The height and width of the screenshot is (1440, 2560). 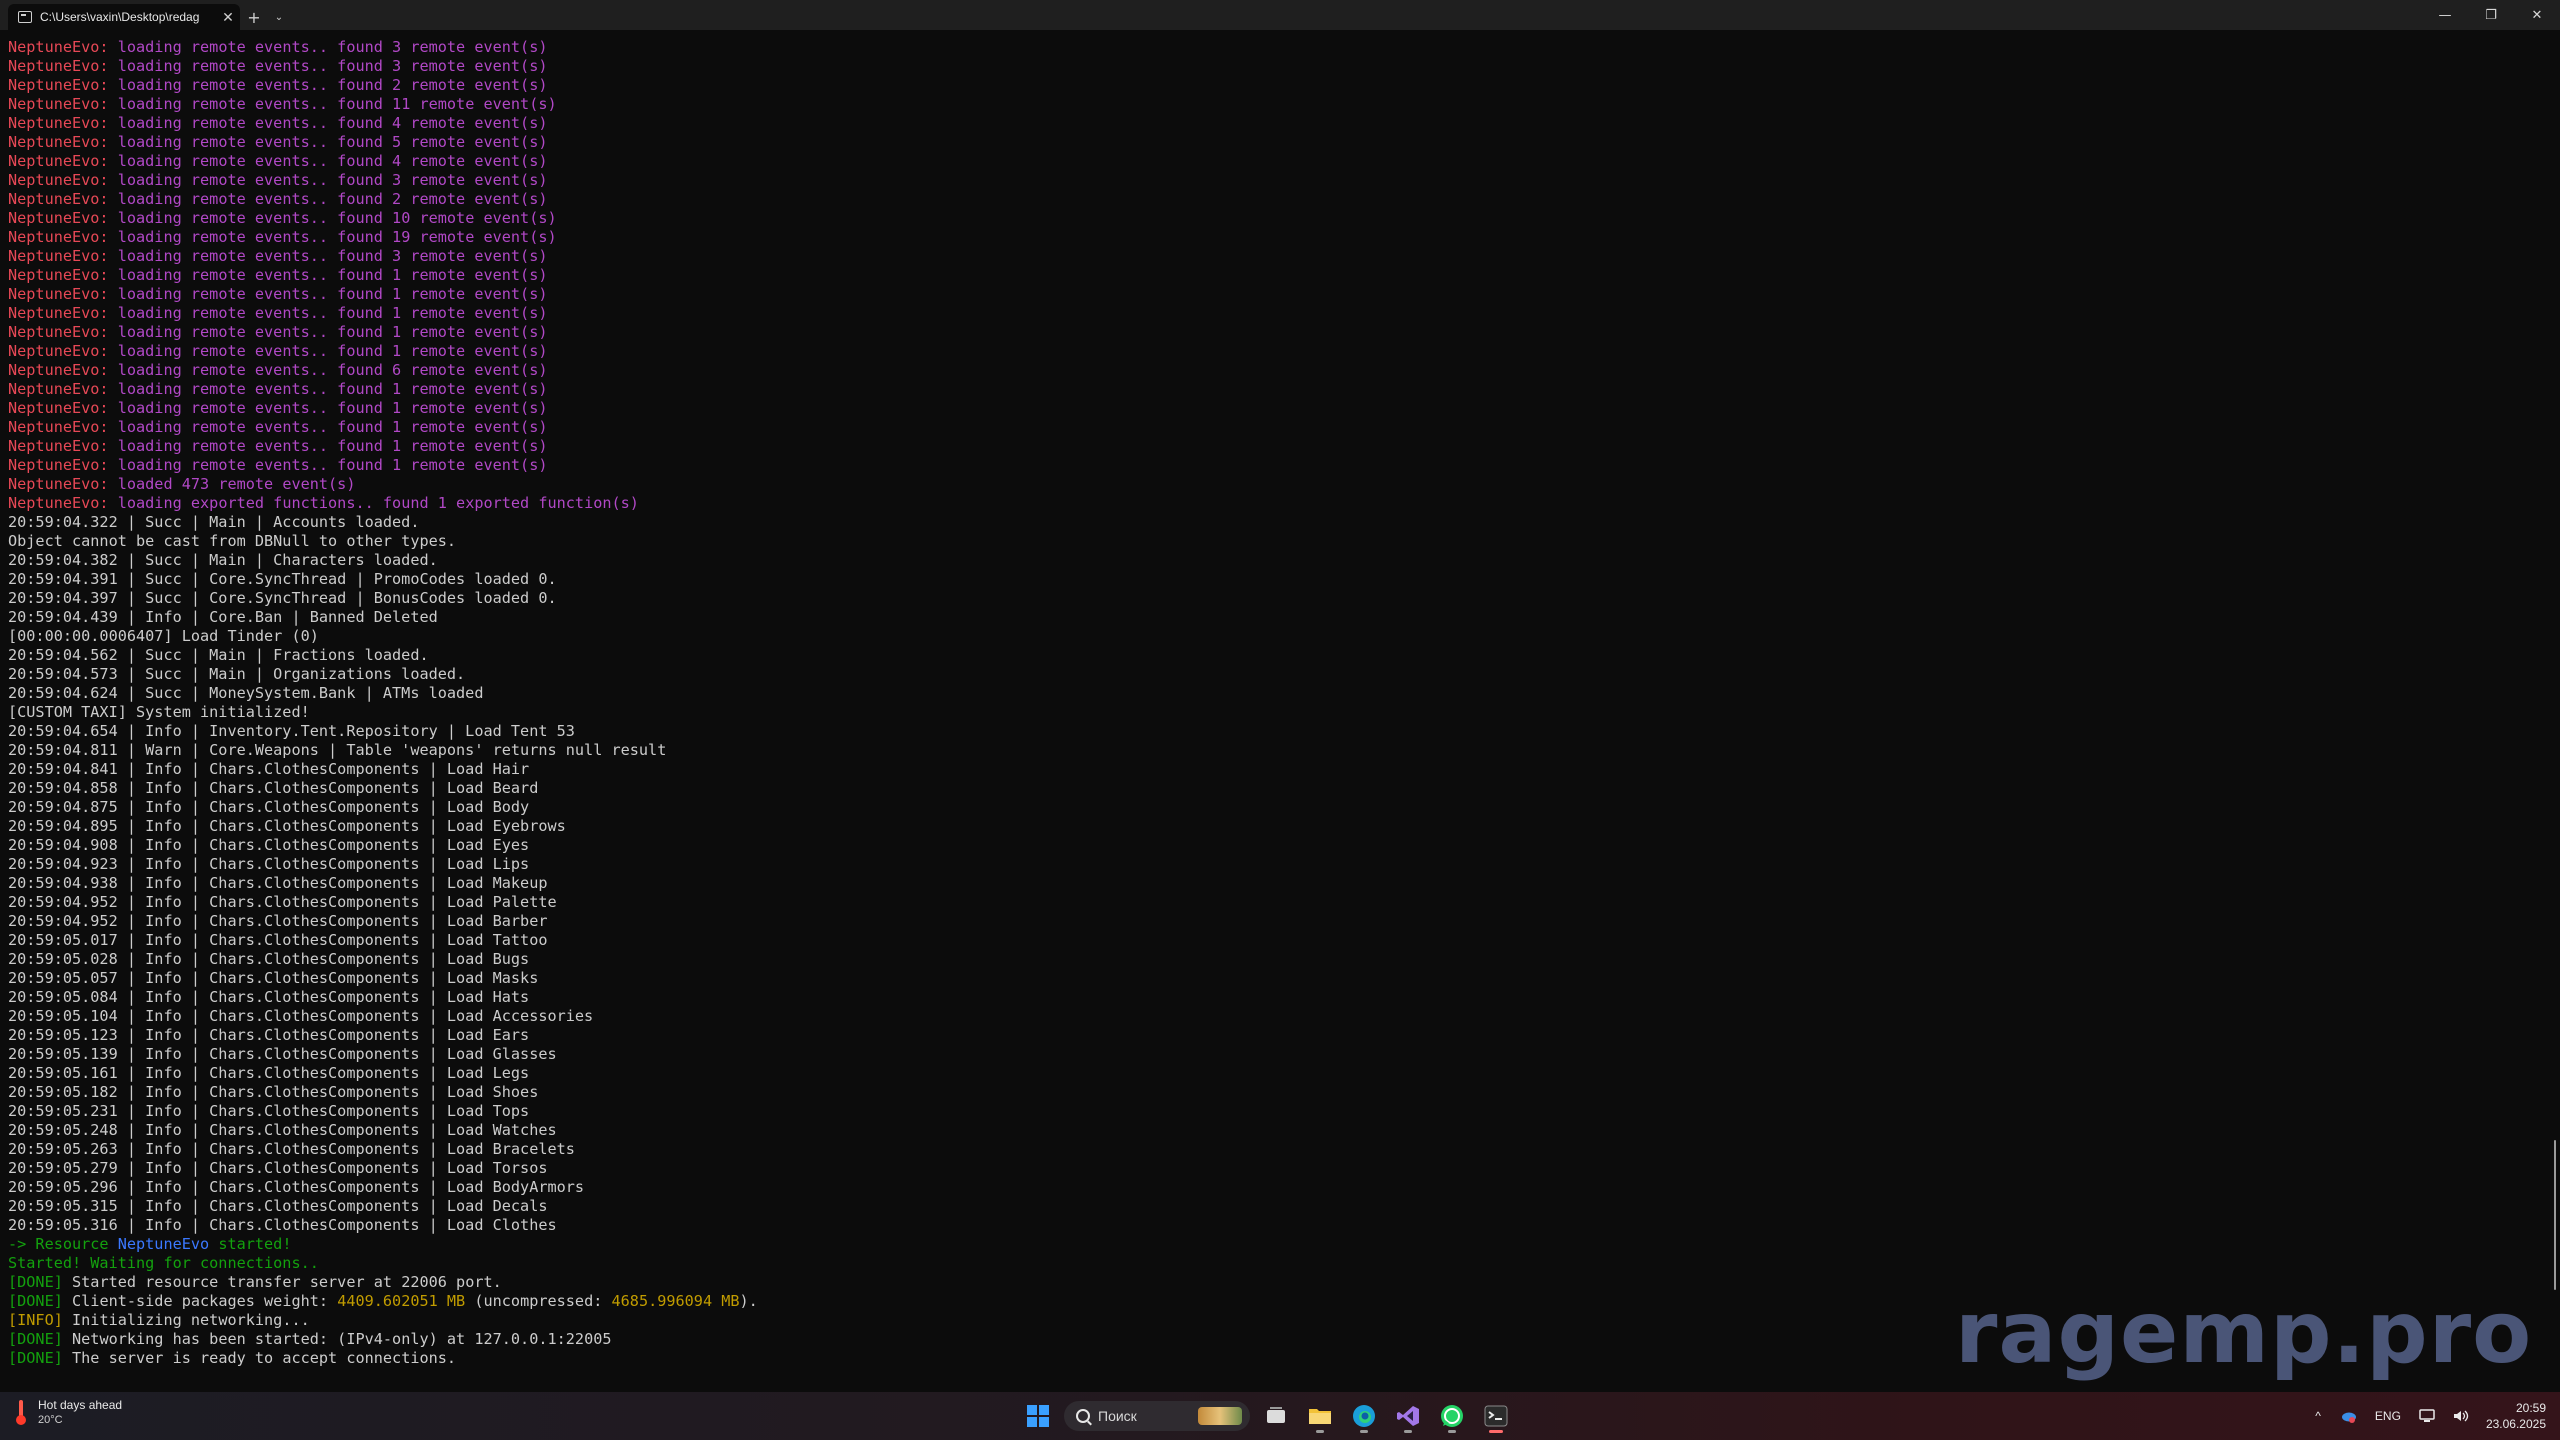 What do you see at coordinates (2537, 15) in the screenshot?
I see `close-window-button: ✕` at bounding box center [2537, 15].